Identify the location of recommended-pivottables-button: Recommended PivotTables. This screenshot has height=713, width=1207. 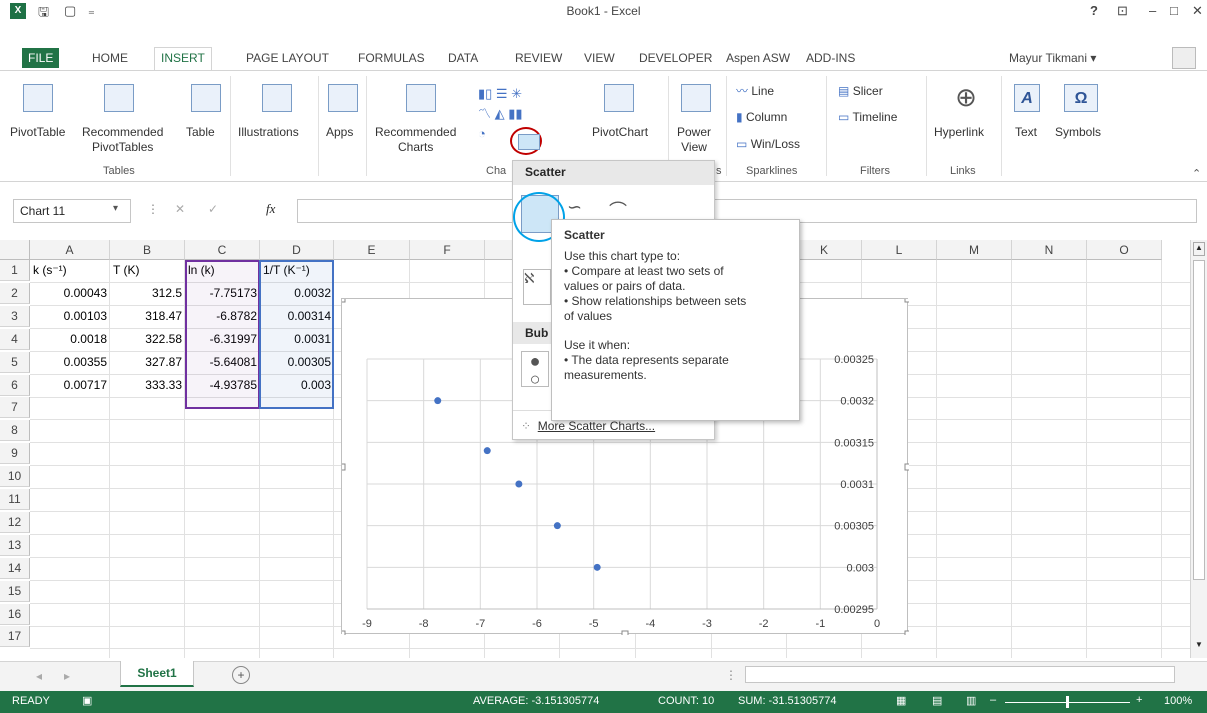
(122, 140).